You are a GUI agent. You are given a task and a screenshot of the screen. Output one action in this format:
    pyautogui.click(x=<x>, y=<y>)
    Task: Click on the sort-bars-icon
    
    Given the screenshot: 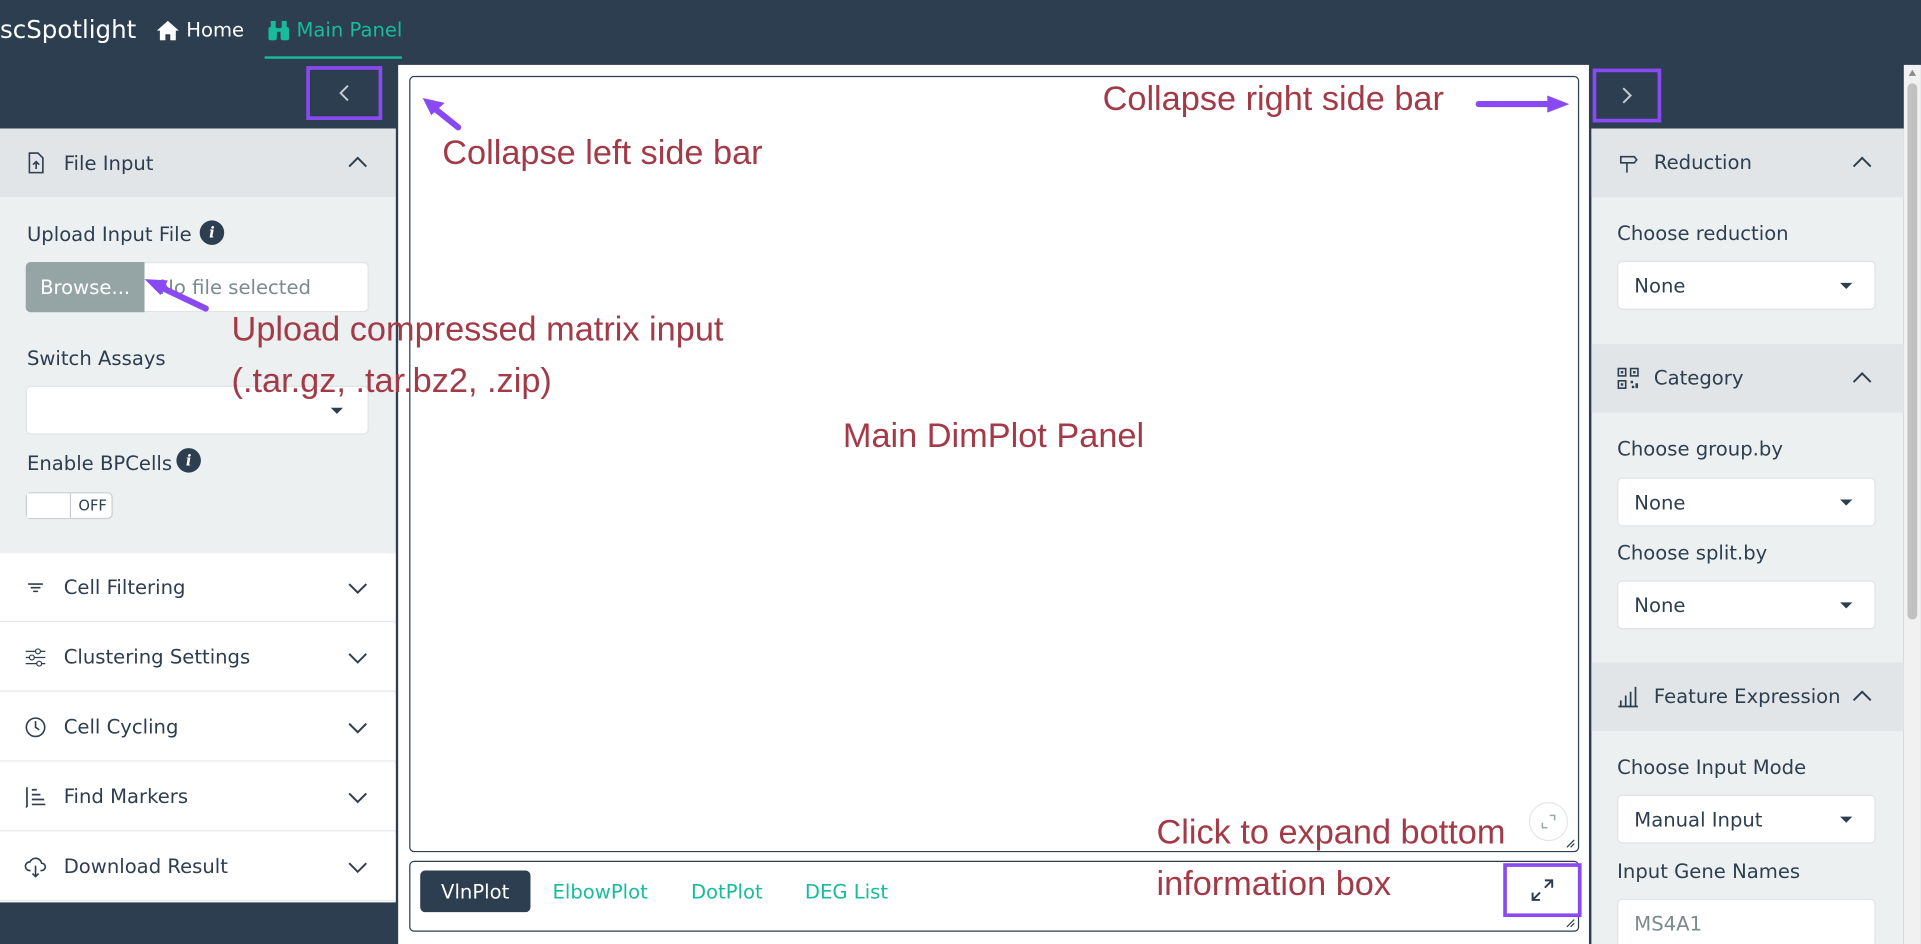 What is the action you would take?
    pyautogui.click(x=35, y=797)
    